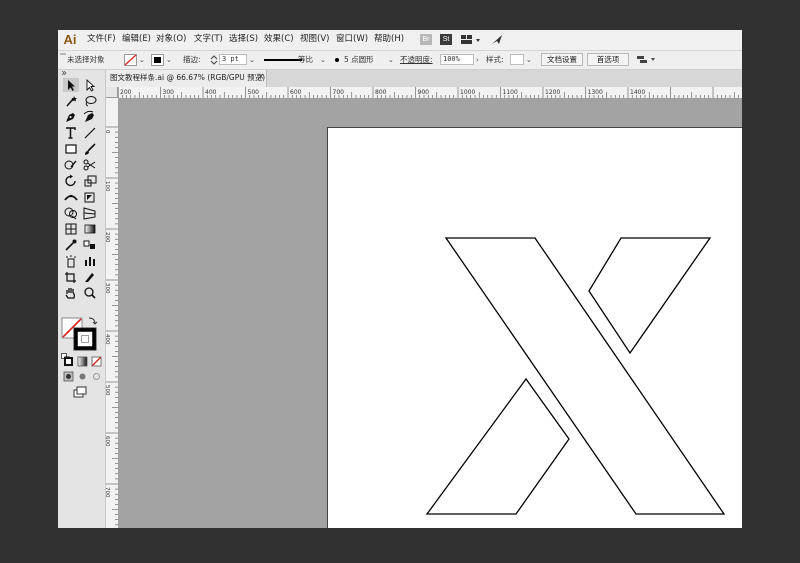  I want to click on arrange-panel-icon, so click(647, 60).